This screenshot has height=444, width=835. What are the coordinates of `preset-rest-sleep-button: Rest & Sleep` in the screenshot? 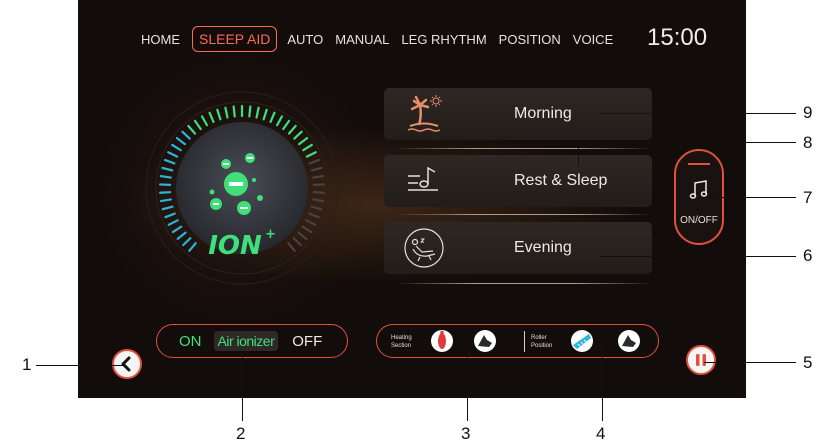 It's located at (518, 181).